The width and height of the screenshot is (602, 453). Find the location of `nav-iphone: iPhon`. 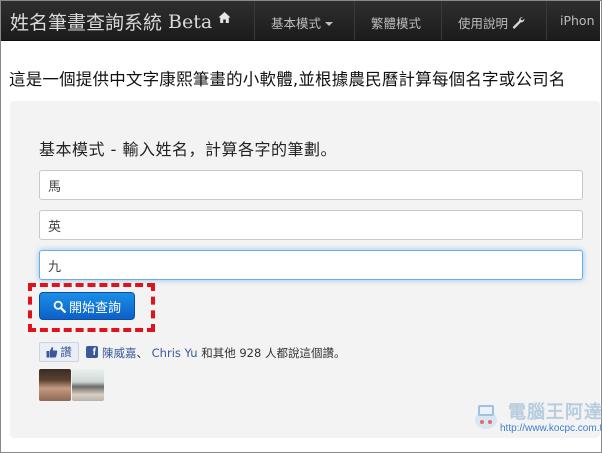

nav-iphone: iPhon is located at coordinates (577, 20).